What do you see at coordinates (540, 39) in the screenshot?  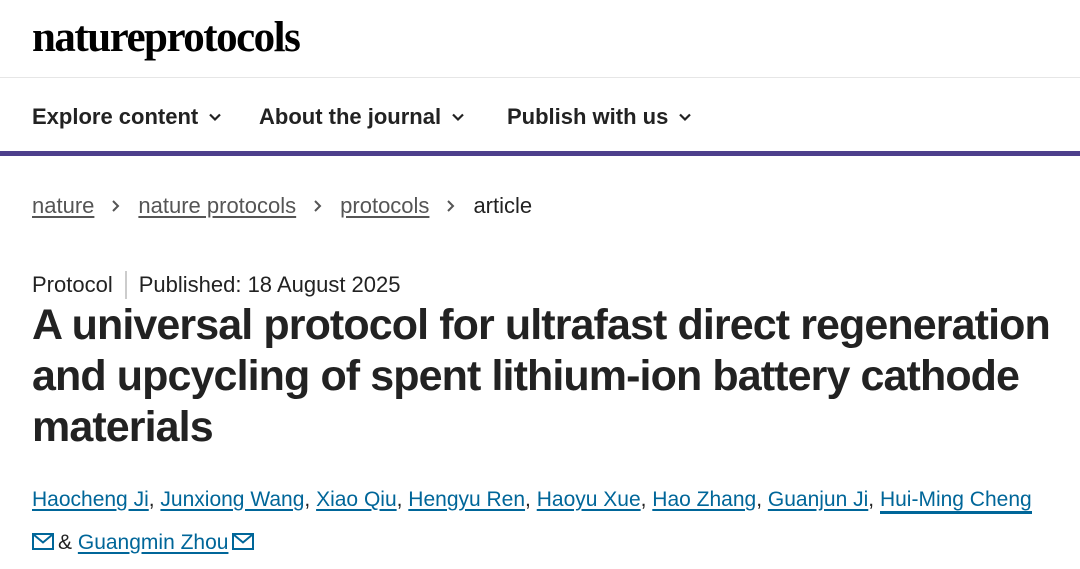 I see `site-header: natureprotocols` at bounding box center [540, 39].